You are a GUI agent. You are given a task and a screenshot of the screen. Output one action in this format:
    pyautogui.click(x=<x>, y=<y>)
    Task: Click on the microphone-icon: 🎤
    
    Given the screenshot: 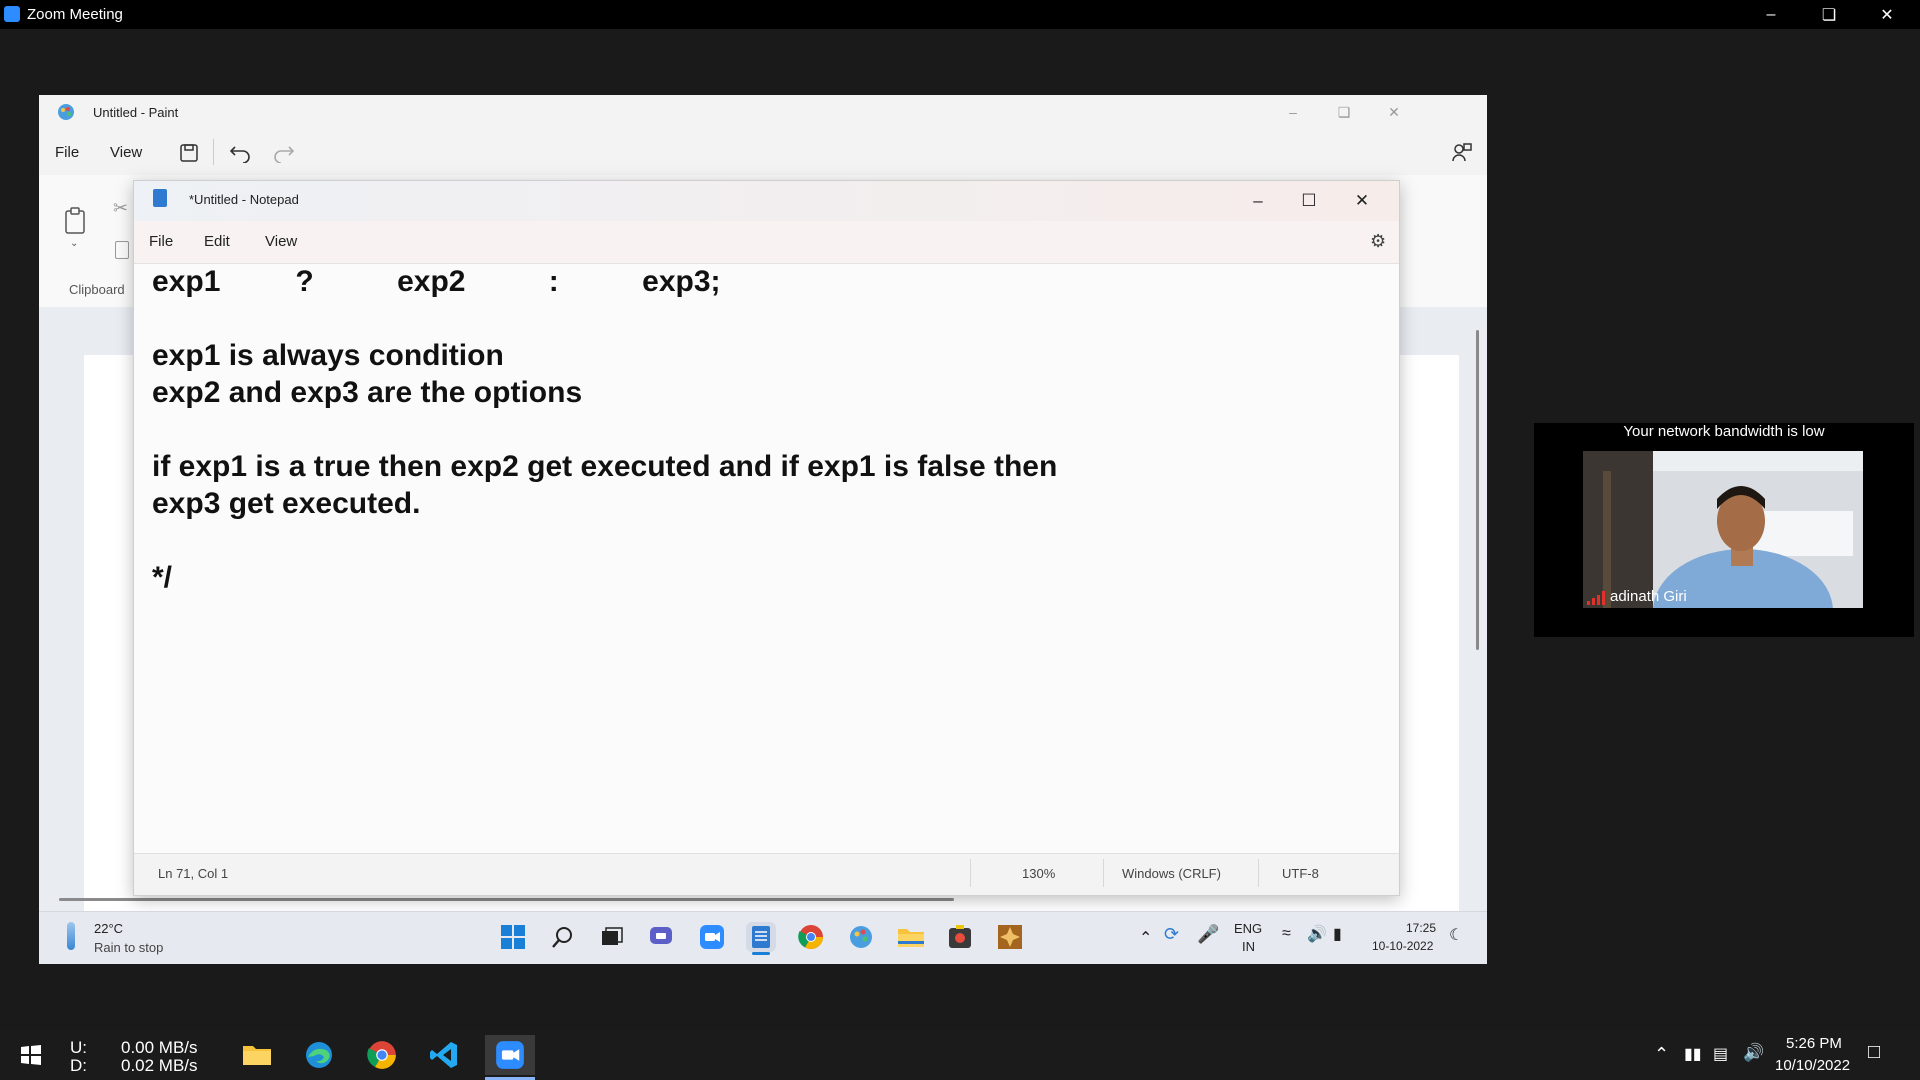 What is the action you would take?
    pyautogui.click(x=1208, y=934)
    